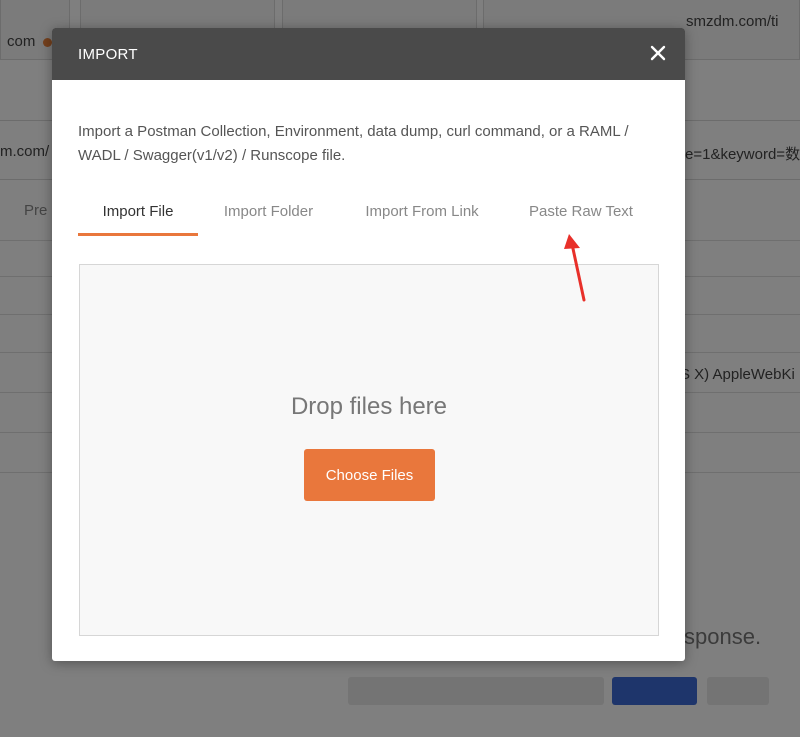 The height and width of the screenshot is (737, 800). Describe the element at coordinates (369, 406) in the screenshot. I see `drop-files-text: Drop files here` at that location.